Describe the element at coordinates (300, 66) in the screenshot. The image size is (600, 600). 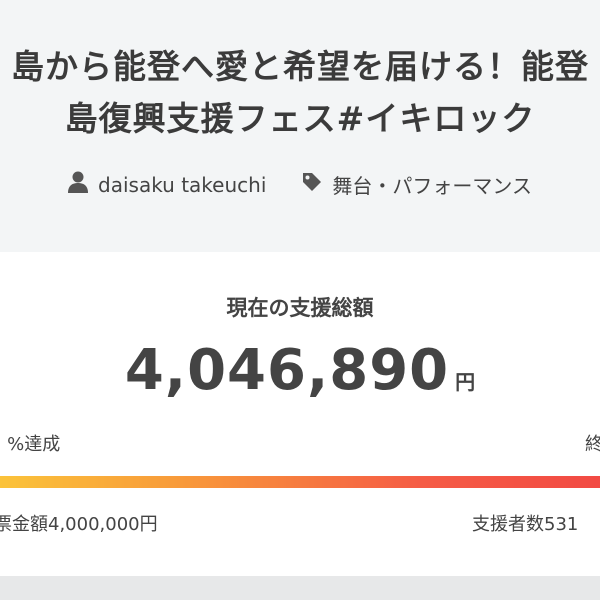
I see `project-title-line1: 島から能登へ愛と希望を届ける！能登` at that location.